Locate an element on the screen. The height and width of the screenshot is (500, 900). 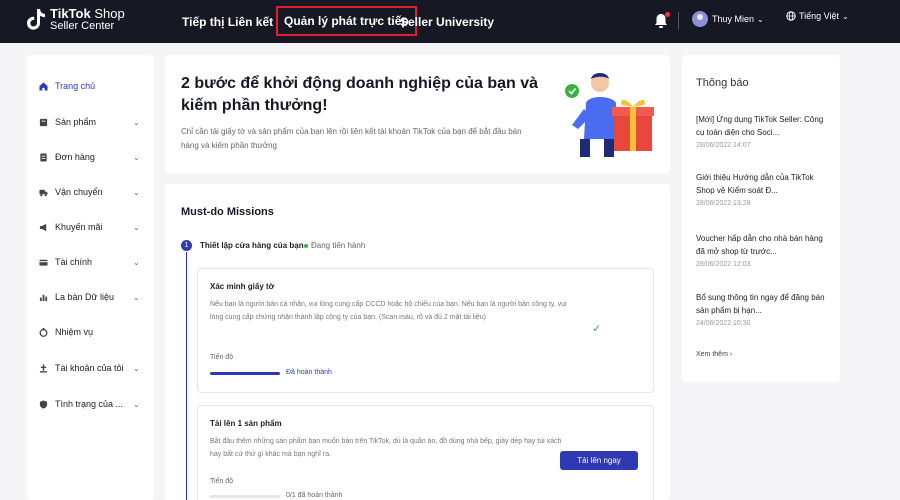
notification-date: 28/06/2022 12:03 is located at coordinates (723, 264).